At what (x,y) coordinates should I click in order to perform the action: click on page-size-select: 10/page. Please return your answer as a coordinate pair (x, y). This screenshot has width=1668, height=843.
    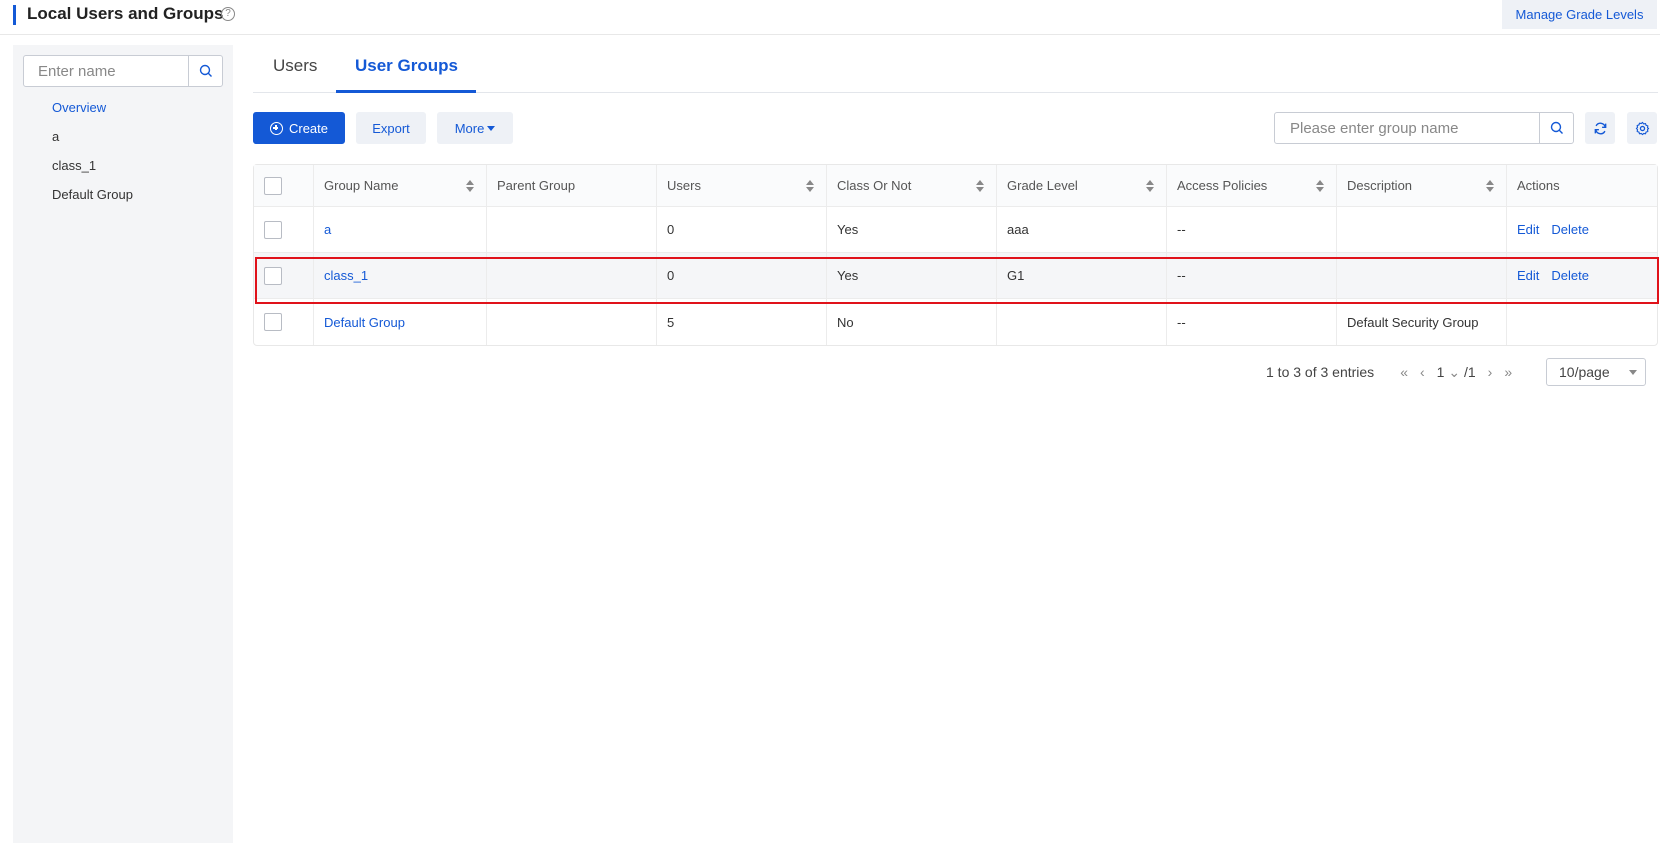
    Looking at the image, I should click on (1596, 372).